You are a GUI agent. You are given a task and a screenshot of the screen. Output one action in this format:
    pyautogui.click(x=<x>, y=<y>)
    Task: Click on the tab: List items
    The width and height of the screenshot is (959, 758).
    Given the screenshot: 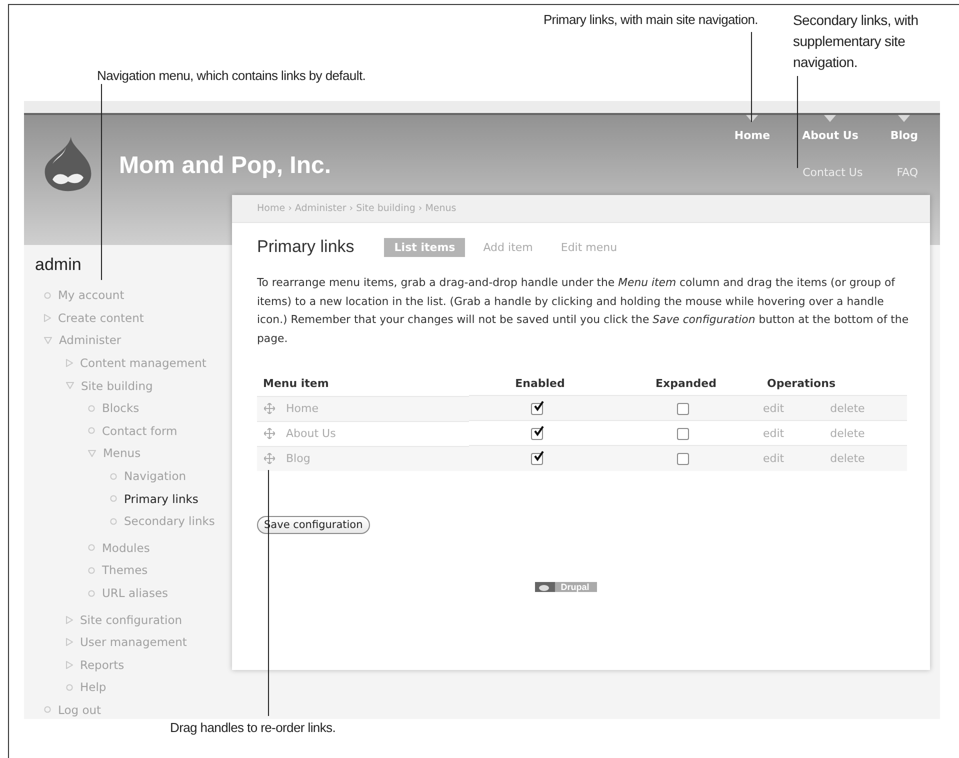 What is the action you would take?
    pyautogui.click(x=425, y=247)
    